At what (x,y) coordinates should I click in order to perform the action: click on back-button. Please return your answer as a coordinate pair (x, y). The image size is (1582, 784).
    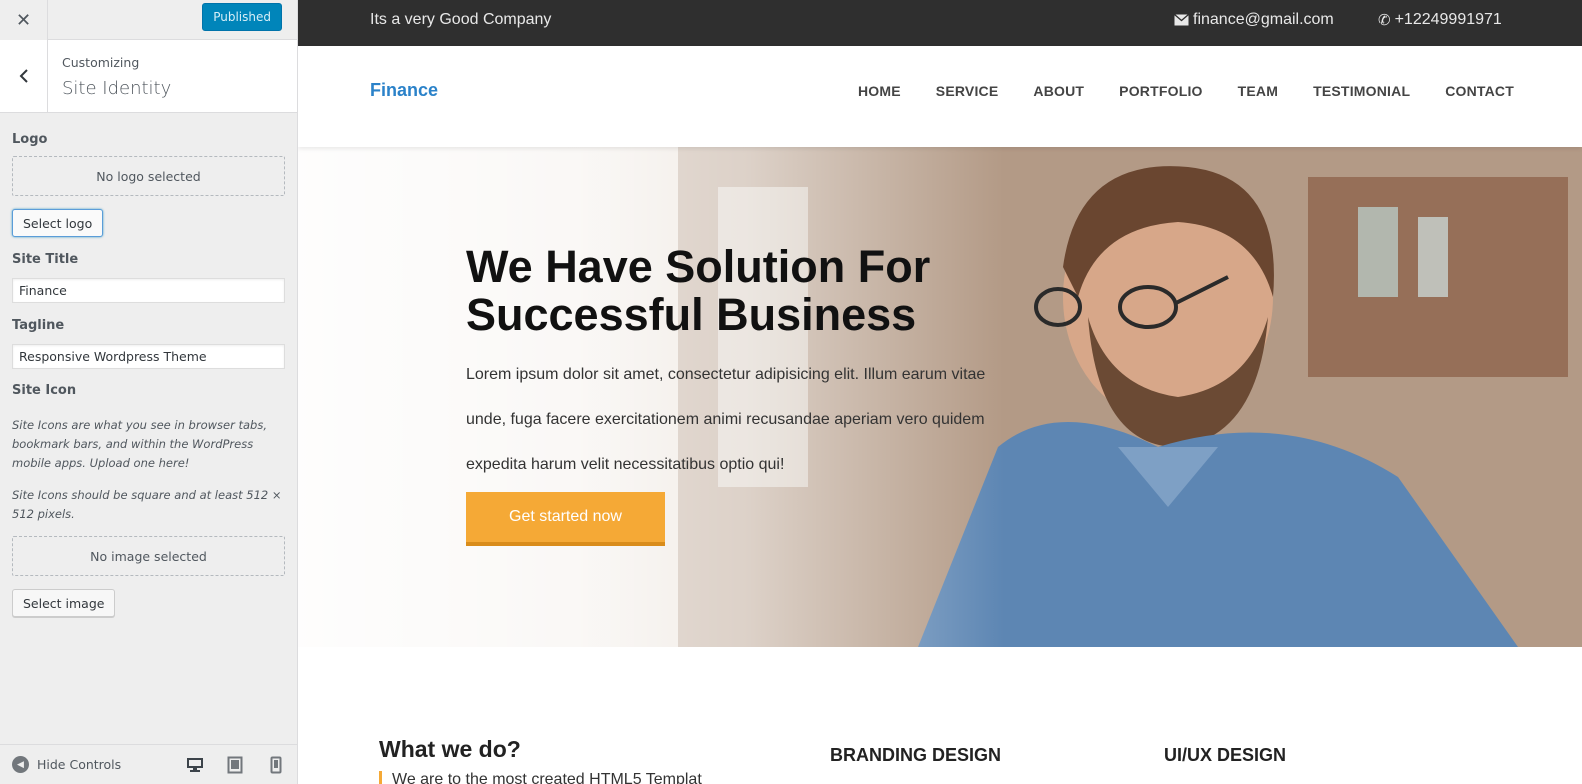
    Looking at the image, I should click on (24, 76).